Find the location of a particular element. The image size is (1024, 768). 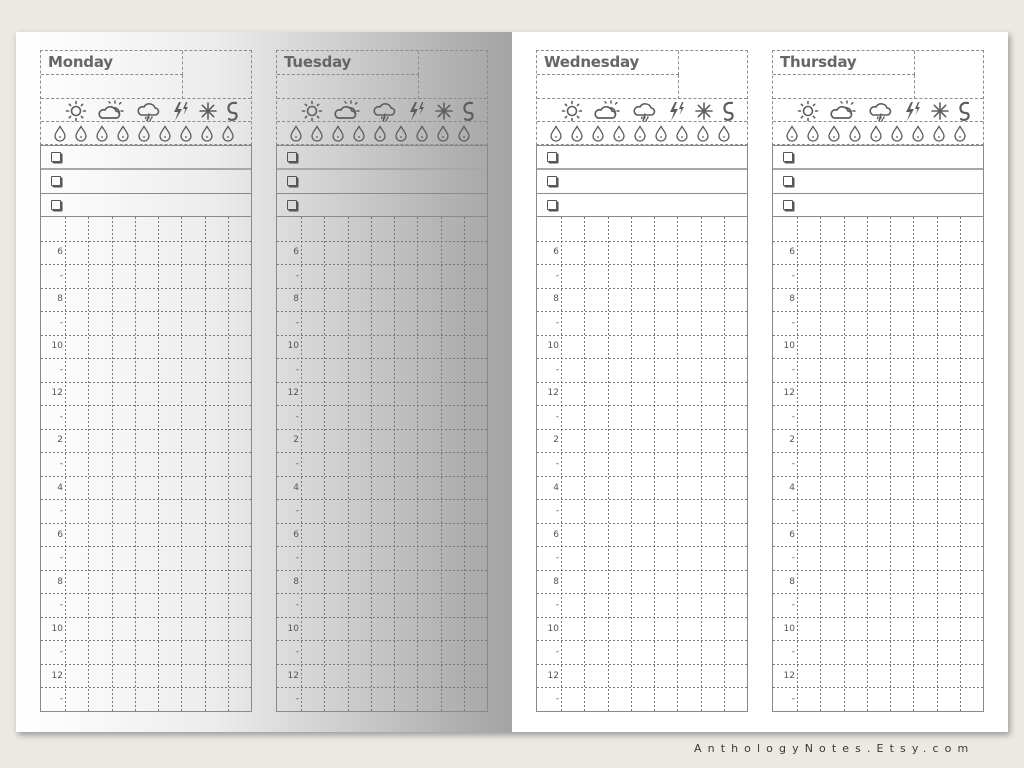

half-hour-marker: - is located at coordinates (297, 275).